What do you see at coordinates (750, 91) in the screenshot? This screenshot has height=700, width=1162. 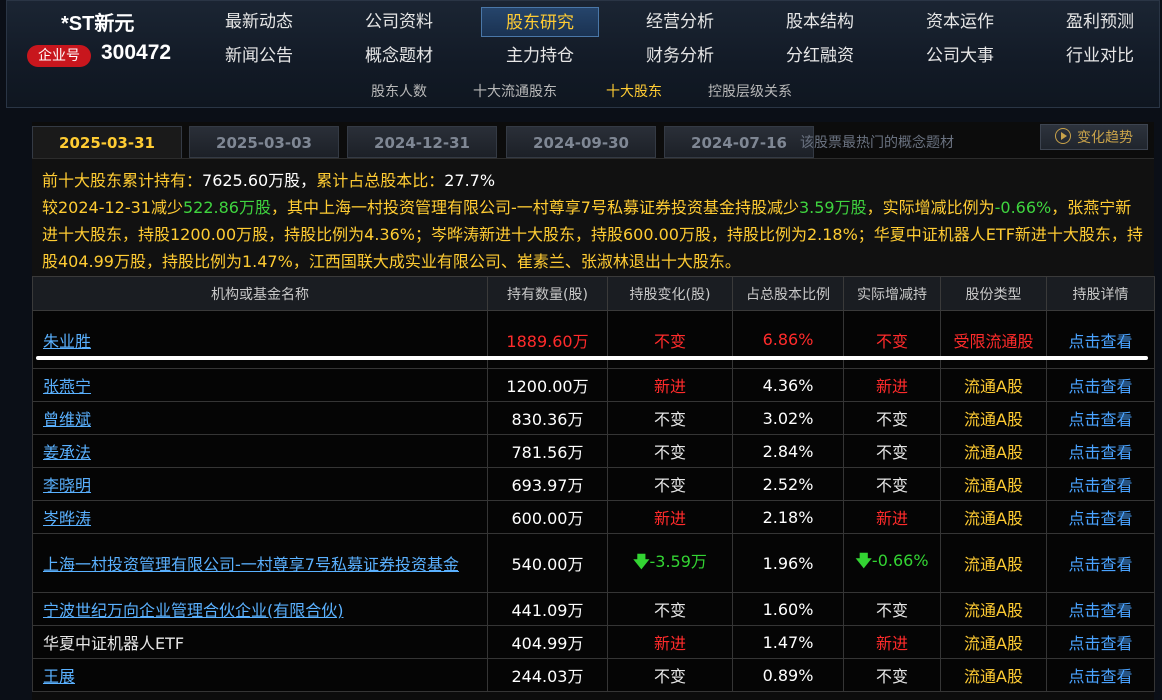 I see `subnav-holding-hierarchy: 控股层级关系` at bounding box center [750, 91].